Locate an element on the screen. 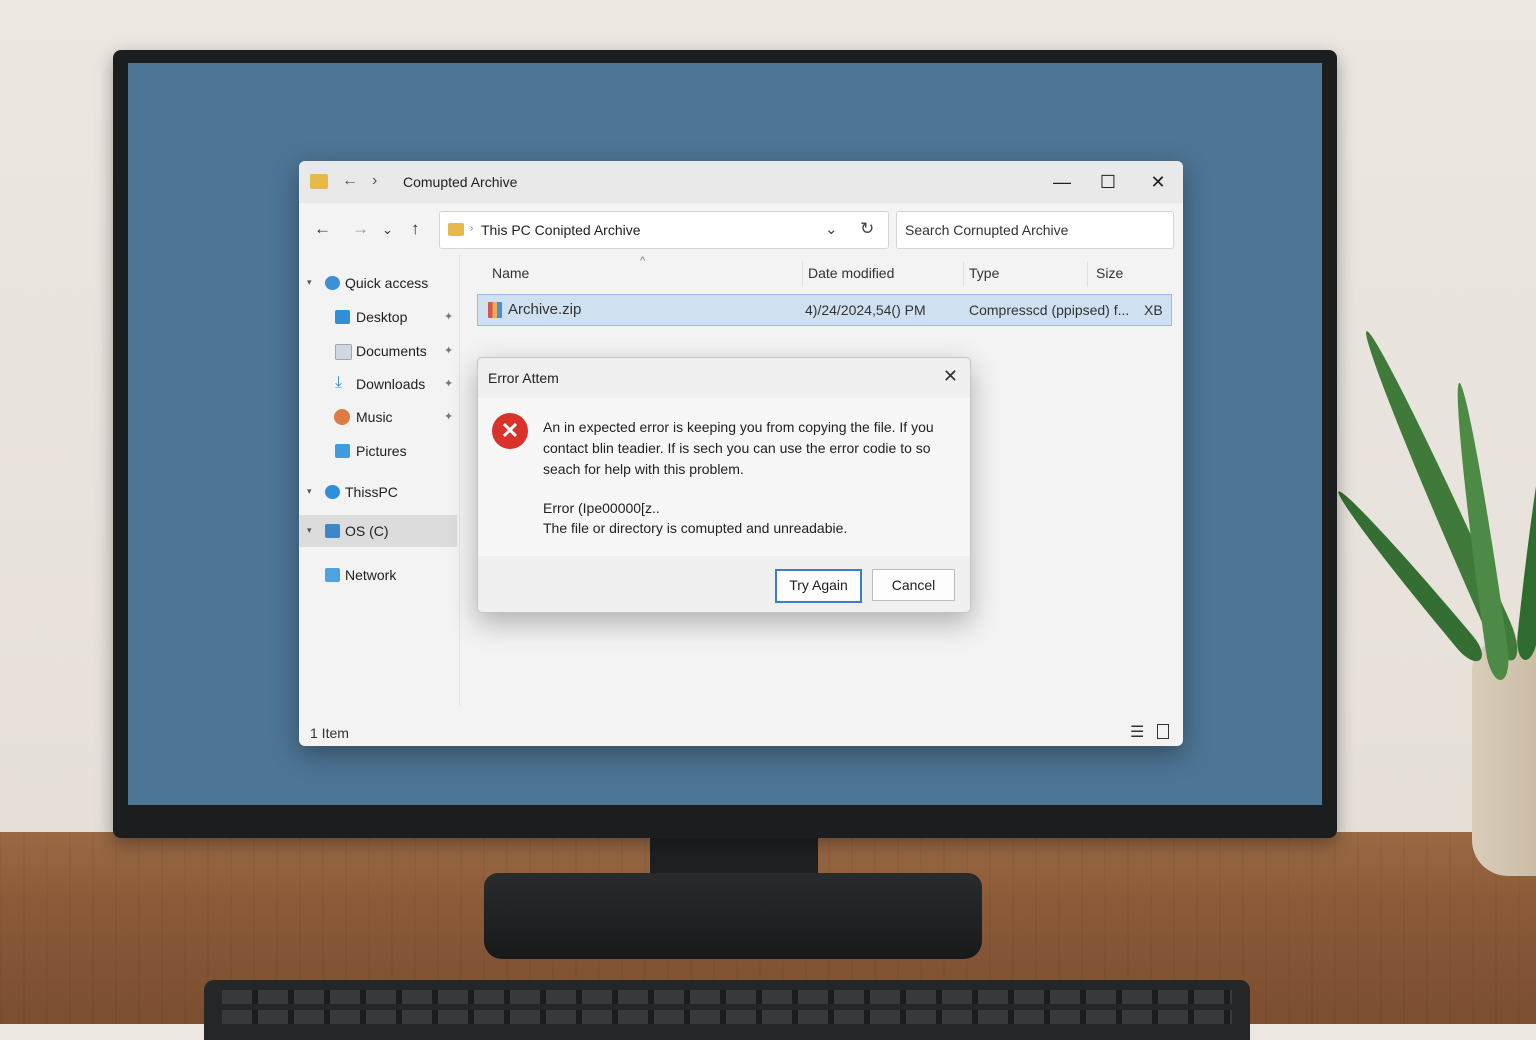  sort-chevron-icon: ^ is located at coordinates (643, 261).